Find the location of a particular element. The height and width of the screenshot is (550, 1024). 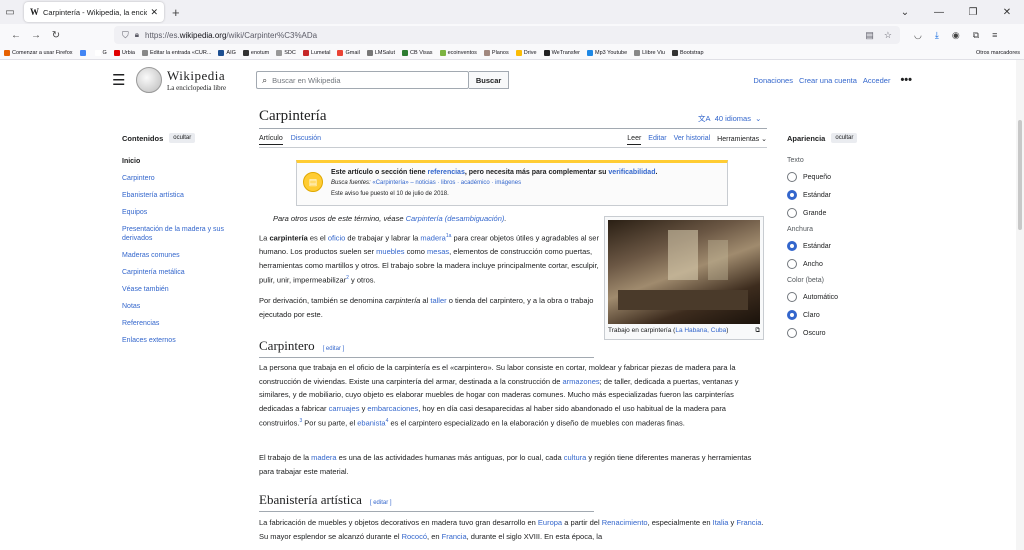

toc-item: Véase también is located at coordinates (145, 289).